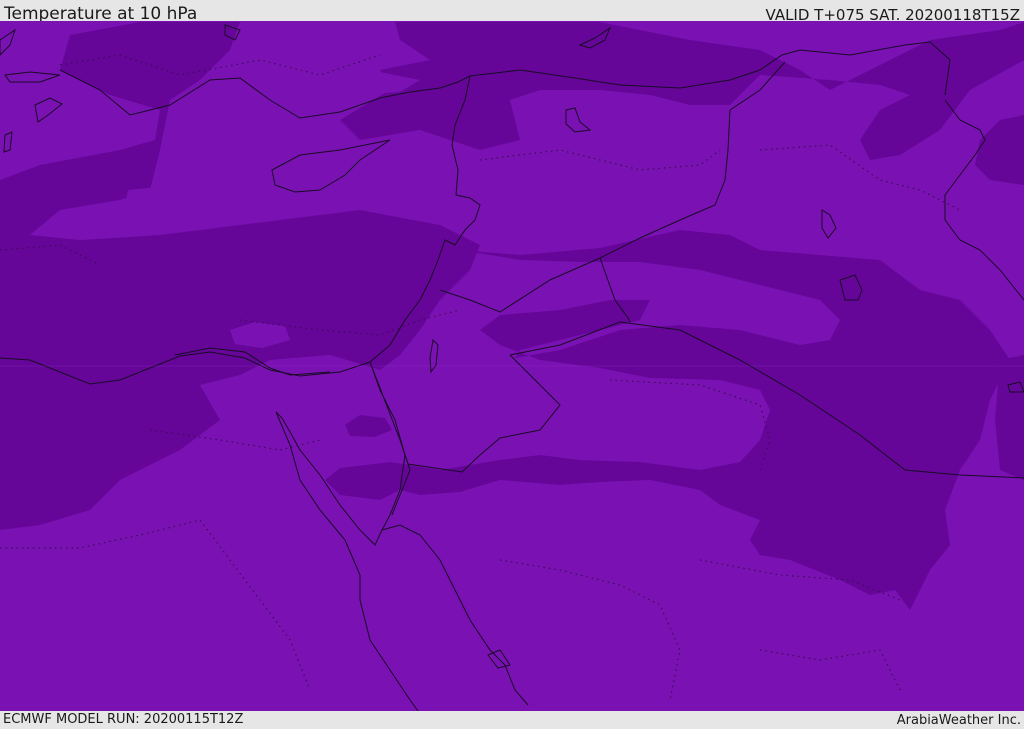 This screenshot has width=1024, height=729. What do you see at coordinates (123, 719) in the screenshot?
I see `model-run-label: ECMWF MODEL RUN: 20200115T12Z` at bounding box center [123, 719].